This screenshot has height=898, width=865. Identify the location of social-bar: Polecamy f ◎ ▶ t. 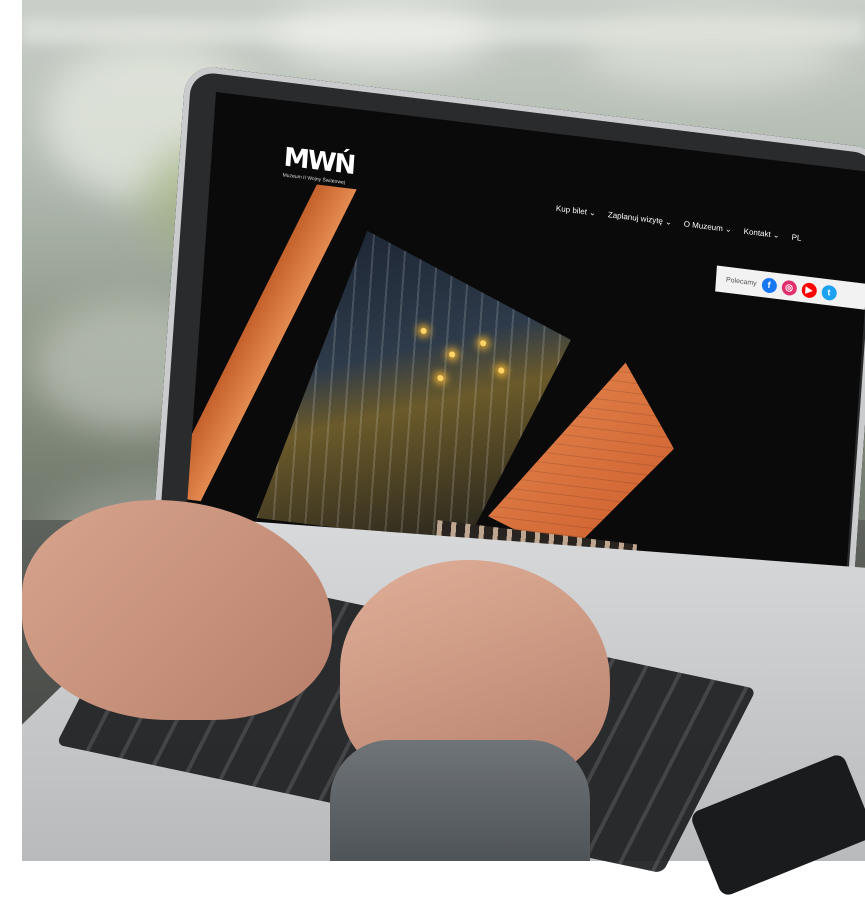
(790, 288).